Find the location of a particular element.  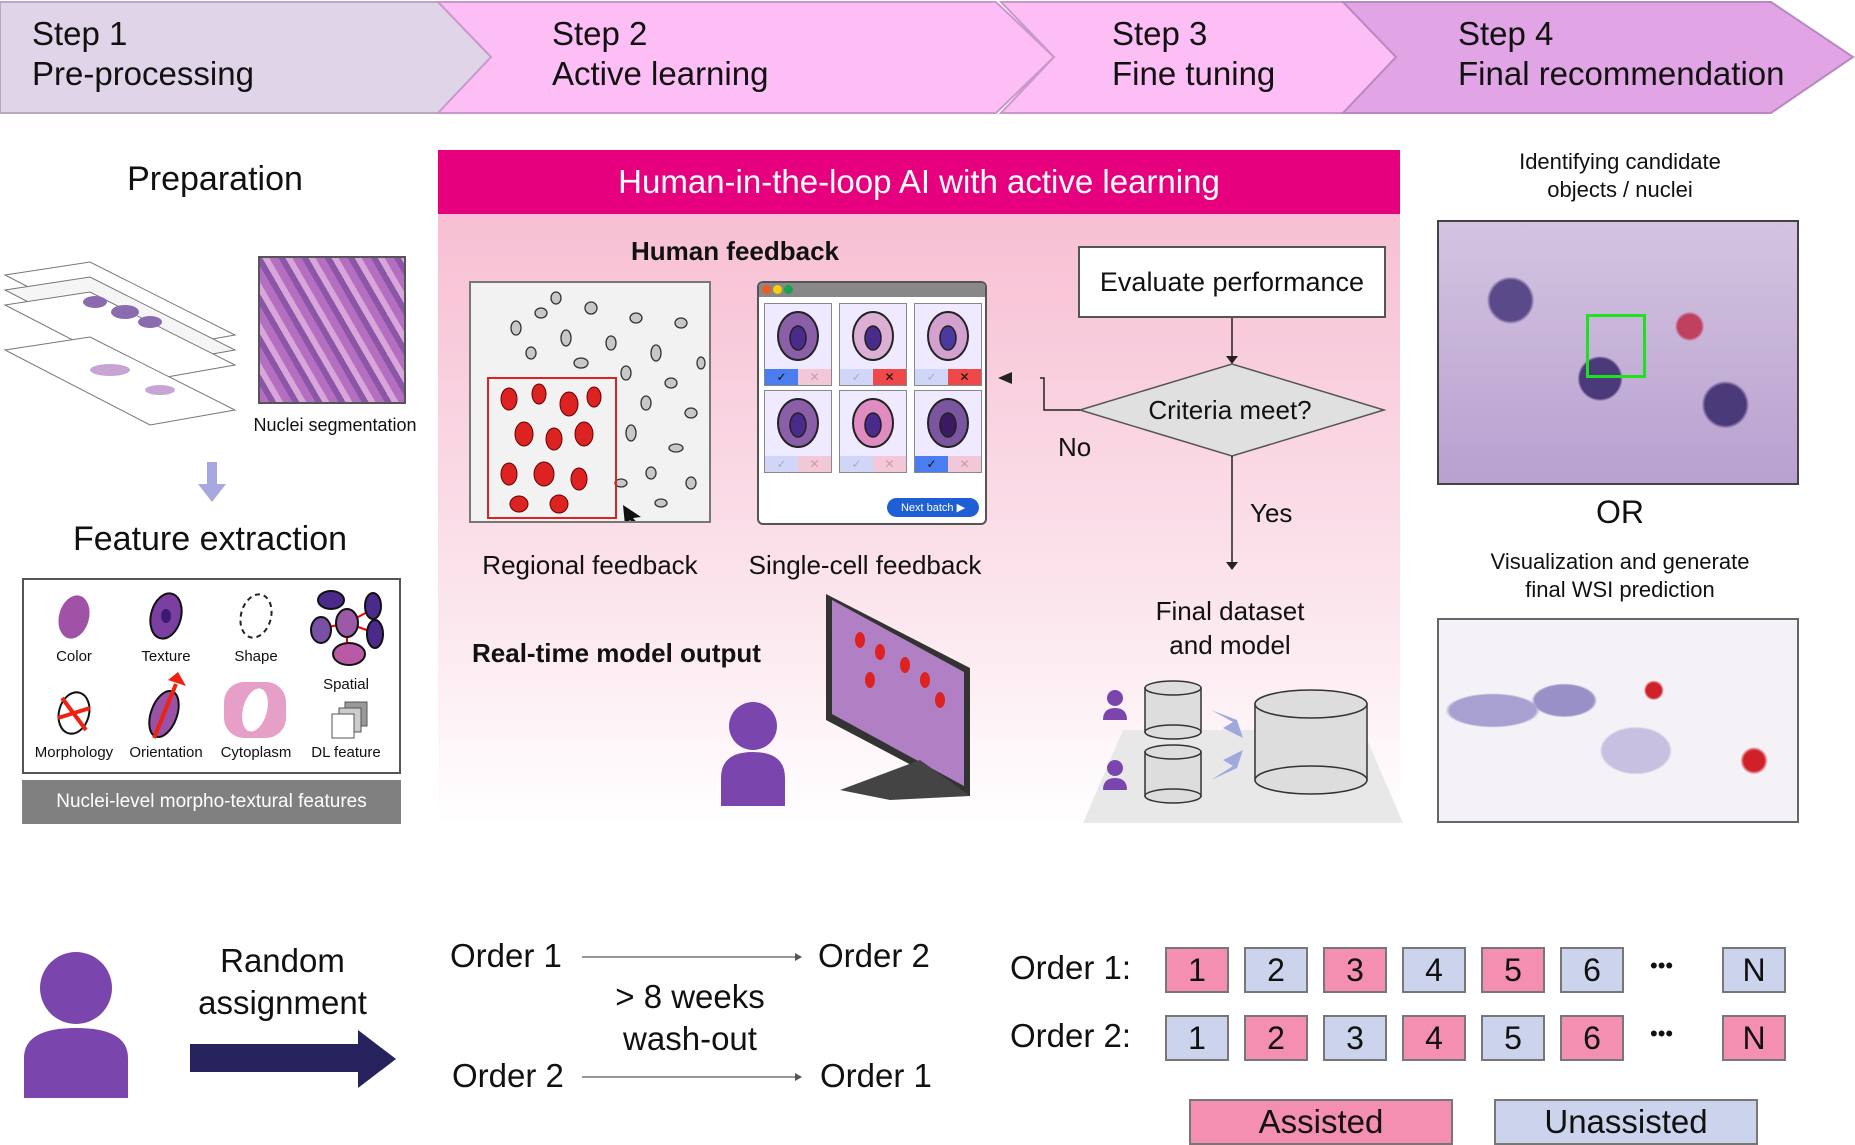

feature-extraction-title: Feature extraction is located at coordinates (210, 539).